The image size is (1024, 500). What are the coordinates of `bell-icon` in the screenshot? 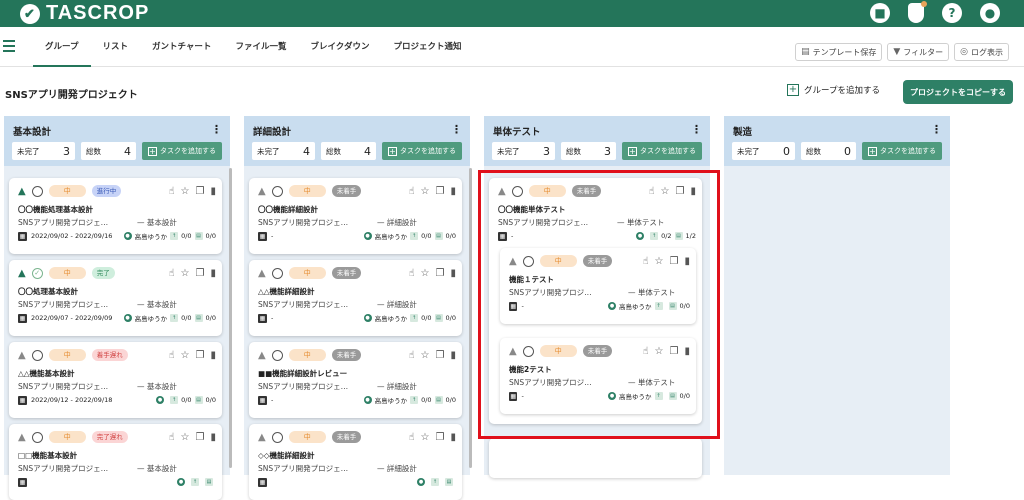 It's located at (917, 12).